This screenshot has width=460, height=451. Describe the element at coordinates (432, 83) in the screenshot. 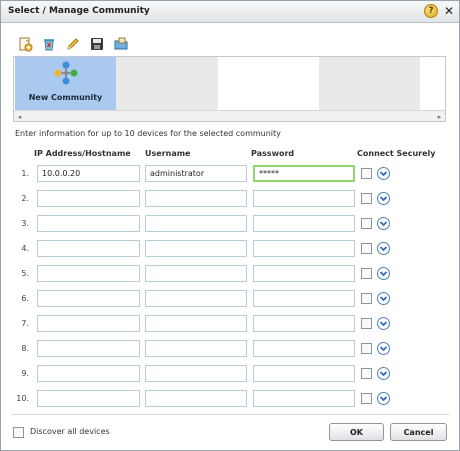

I see `community-tile-empty` at that location.